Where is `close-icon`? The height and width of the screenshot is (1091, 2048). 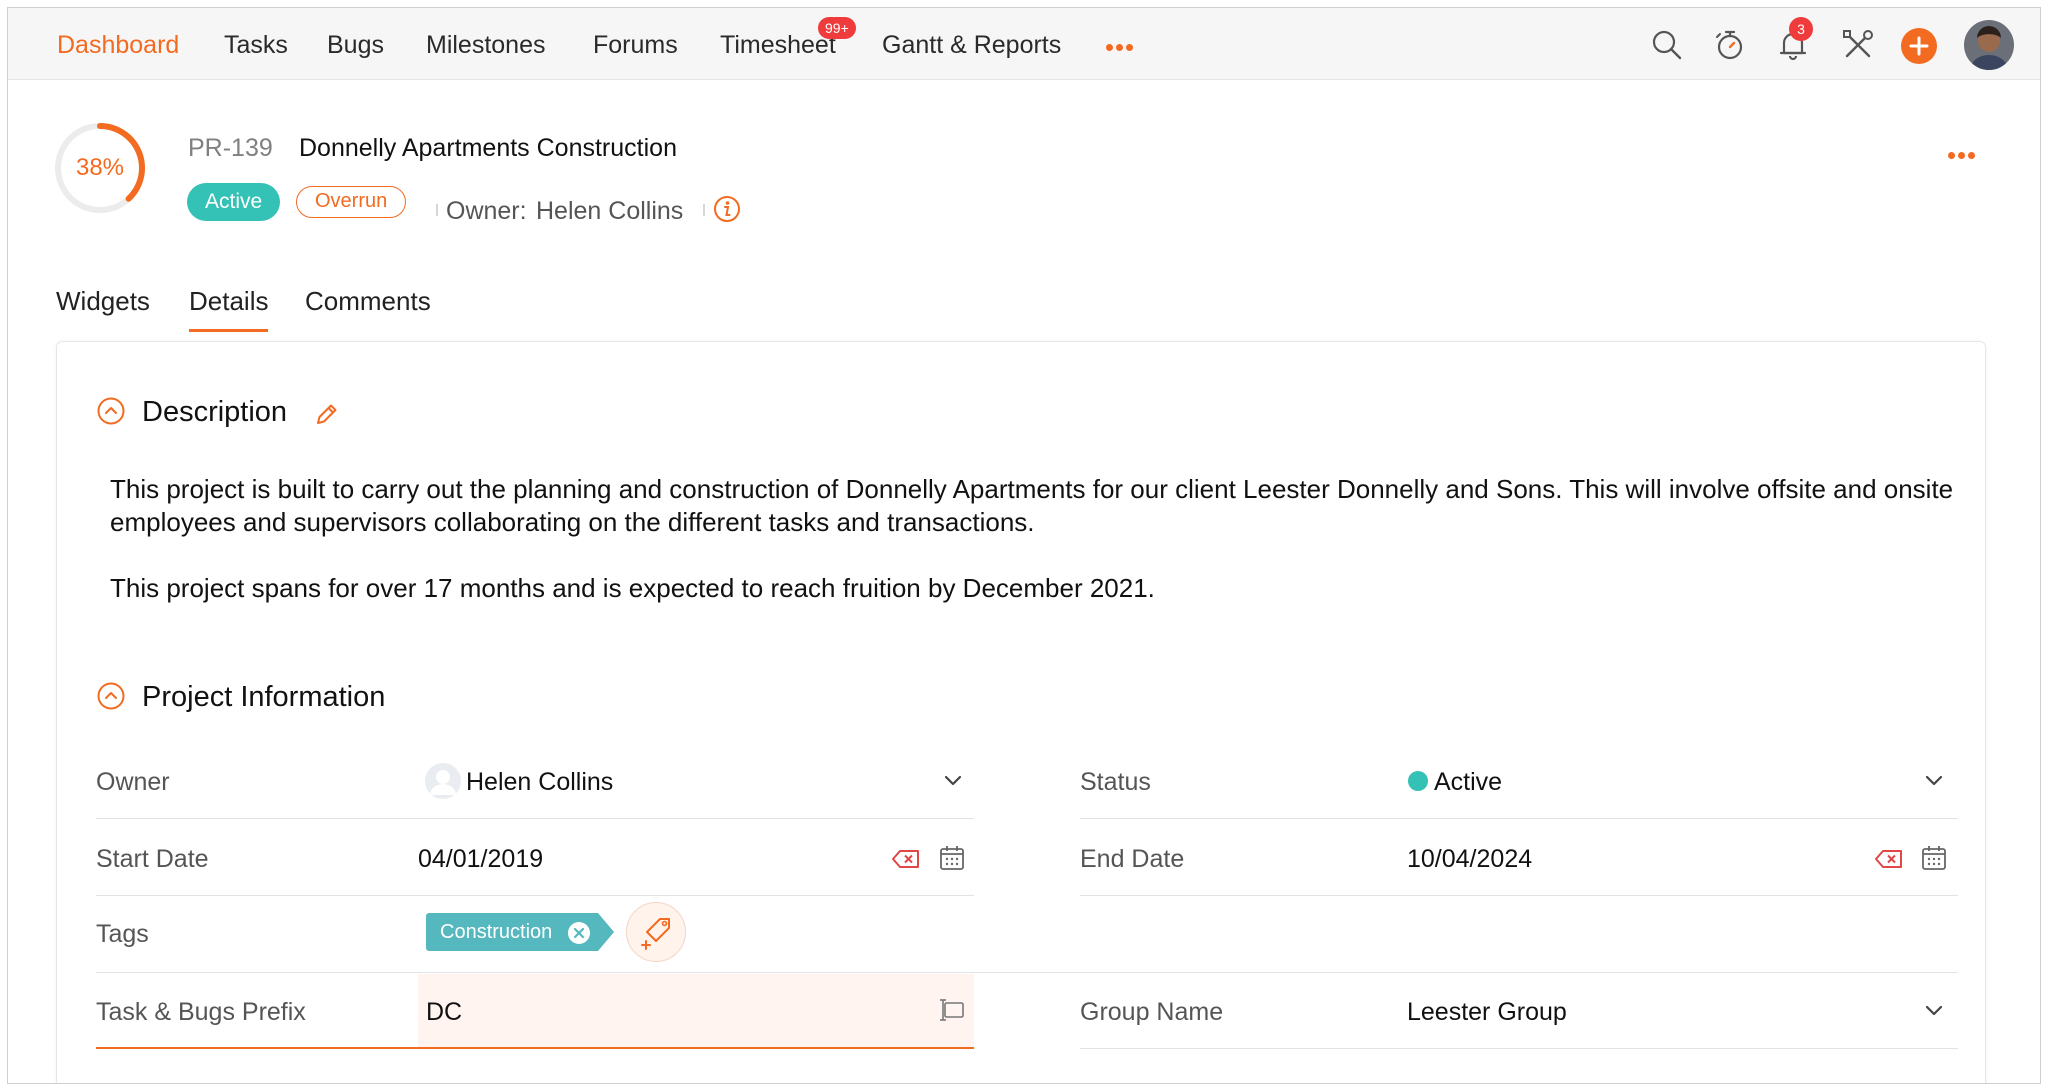 close-icon is located at coordinates (579, 933).